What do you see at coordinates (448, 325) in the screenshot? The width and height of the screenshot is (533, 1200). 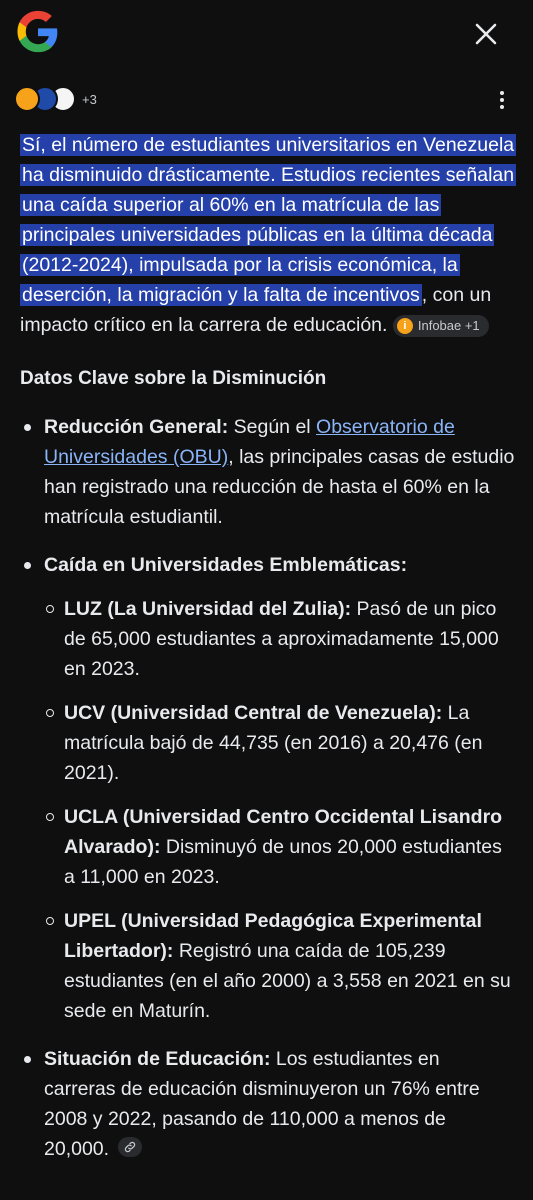 I see `source-chip-label: Infobae +1` at bounding box center [448, 325].